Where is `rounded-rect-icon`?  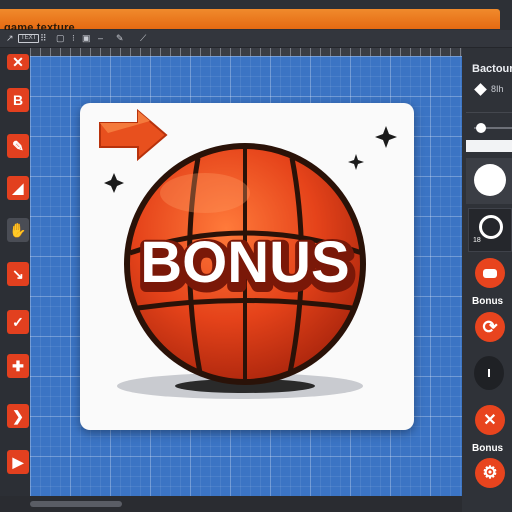
rounded-rect-icon is located at coordinates (490, 273).